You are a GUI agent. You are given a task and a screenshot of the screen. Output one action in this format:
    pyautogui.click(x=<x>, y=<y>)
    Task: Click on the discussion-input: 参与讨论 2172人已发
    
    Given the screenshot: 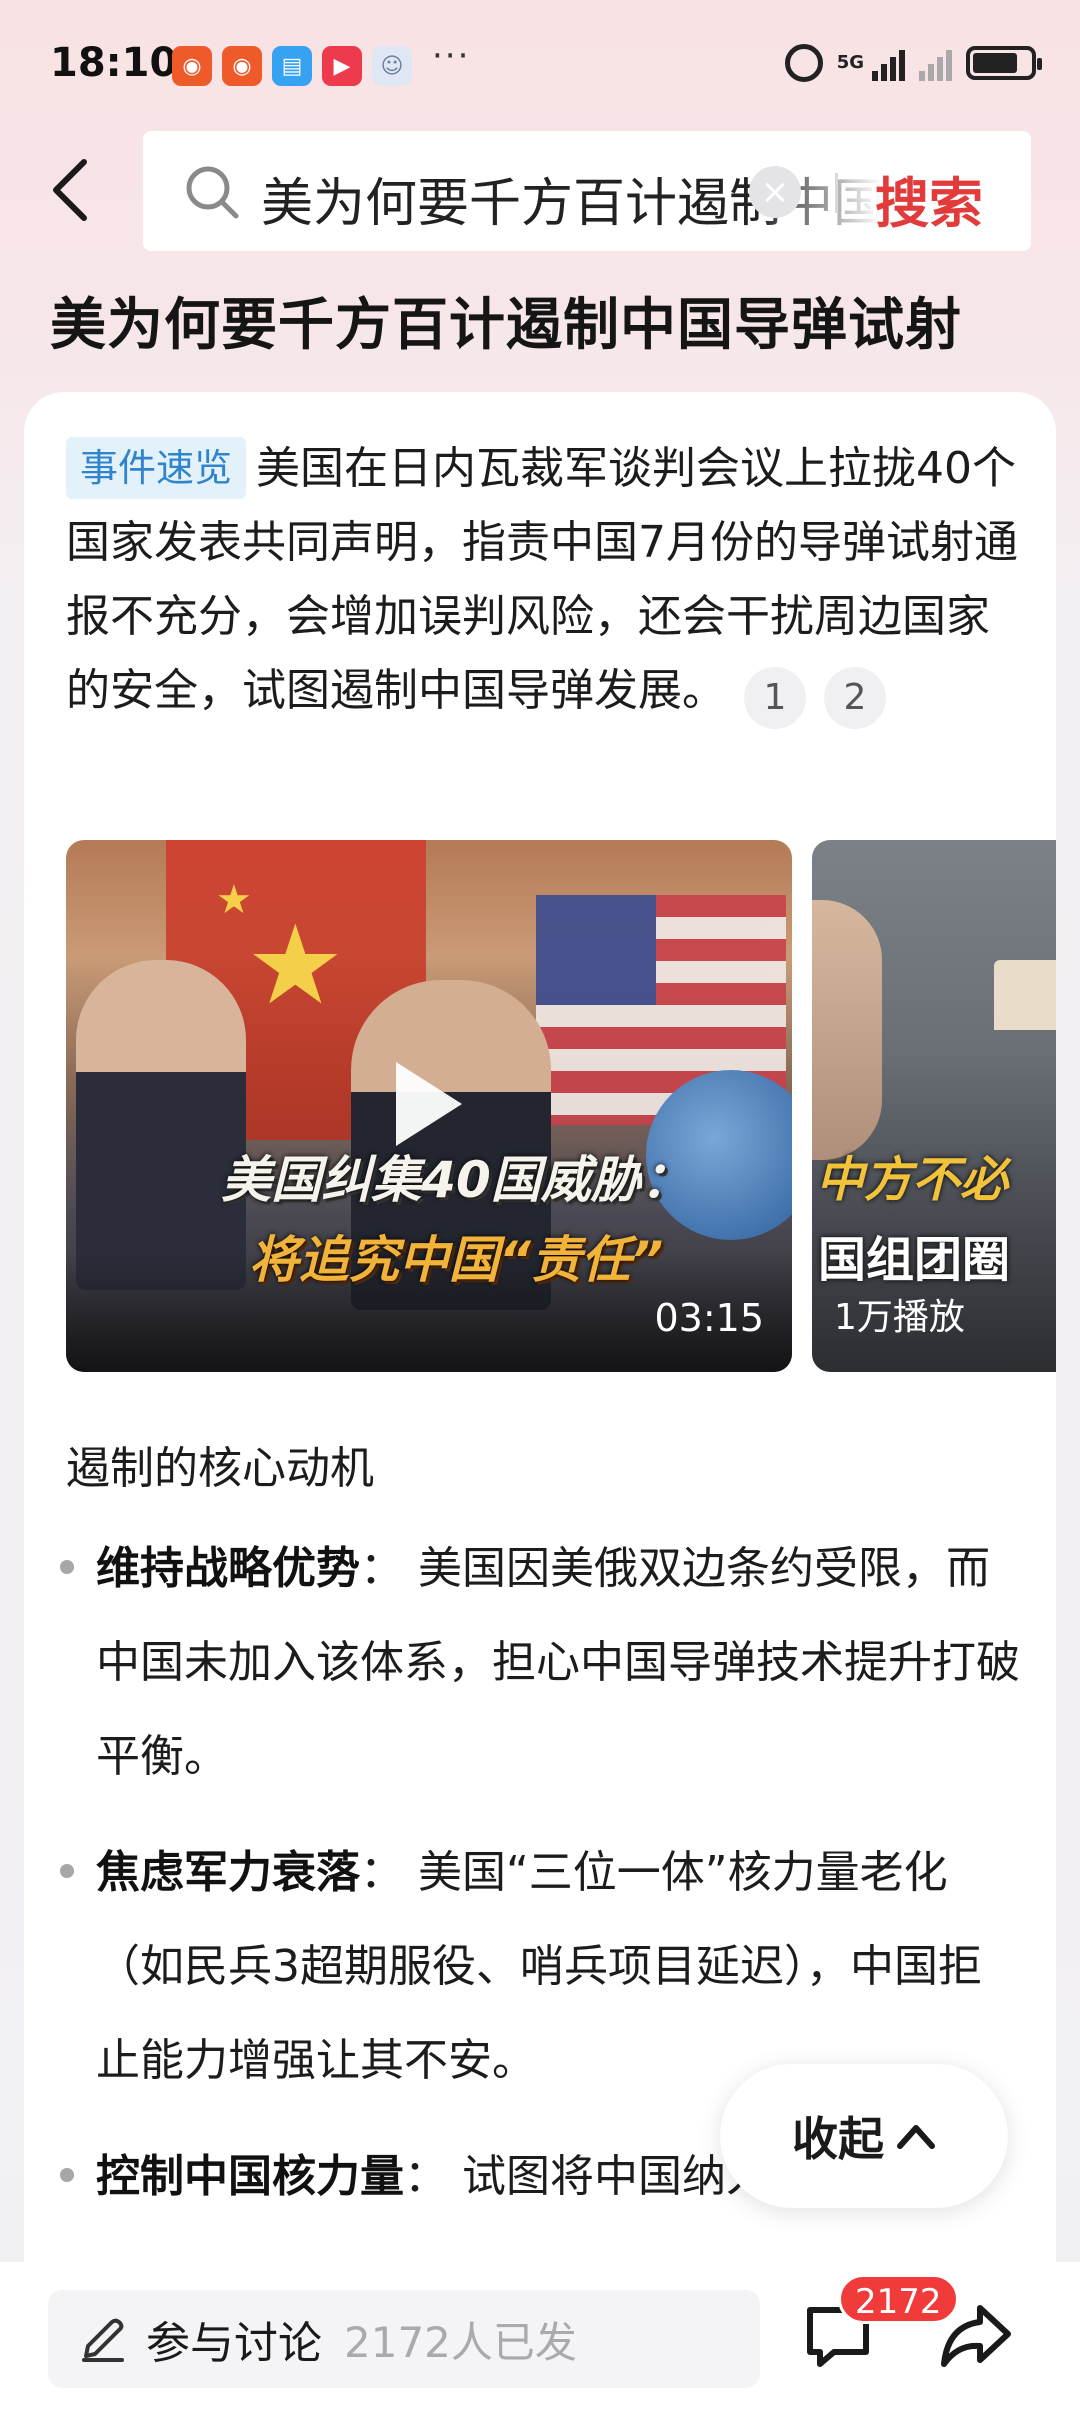 What is the action you would take?
    pyautogui.click(x=404, y=2339)
    